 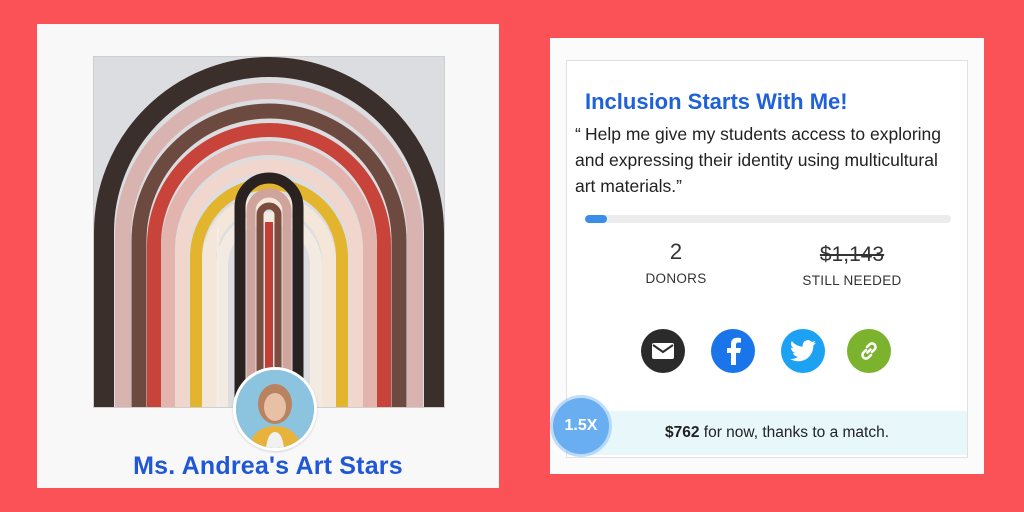 I want to click on donors-stat: 2 DONORS, so click(x=676, y=262).